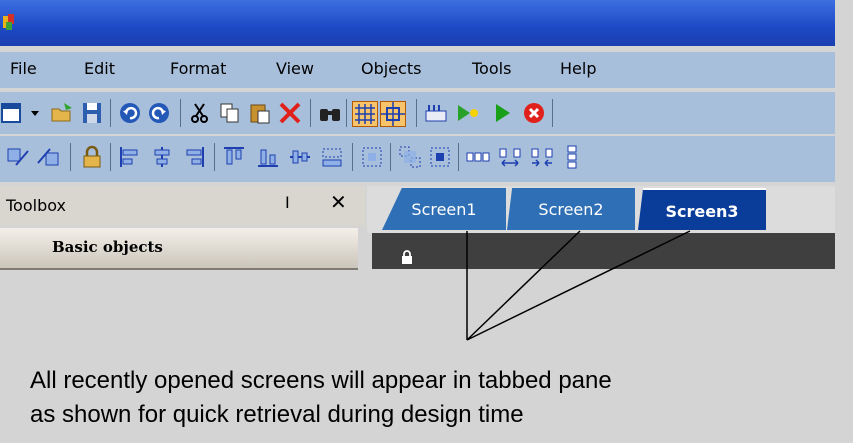 This screenshot has height=443, width=853. I want to click on align-top-icon, so click(234, 157).